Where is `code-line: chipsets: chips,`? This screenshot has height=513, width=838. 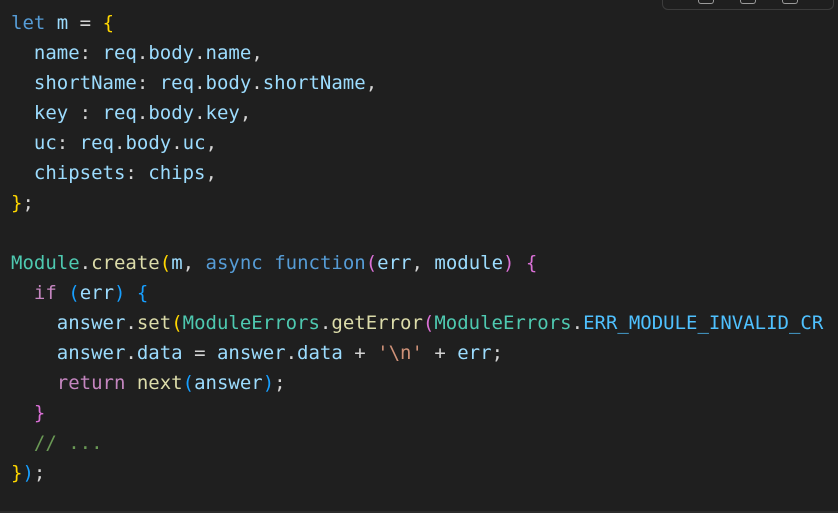 code-line: chipsets: chips, is located at coordinates (125, 173).